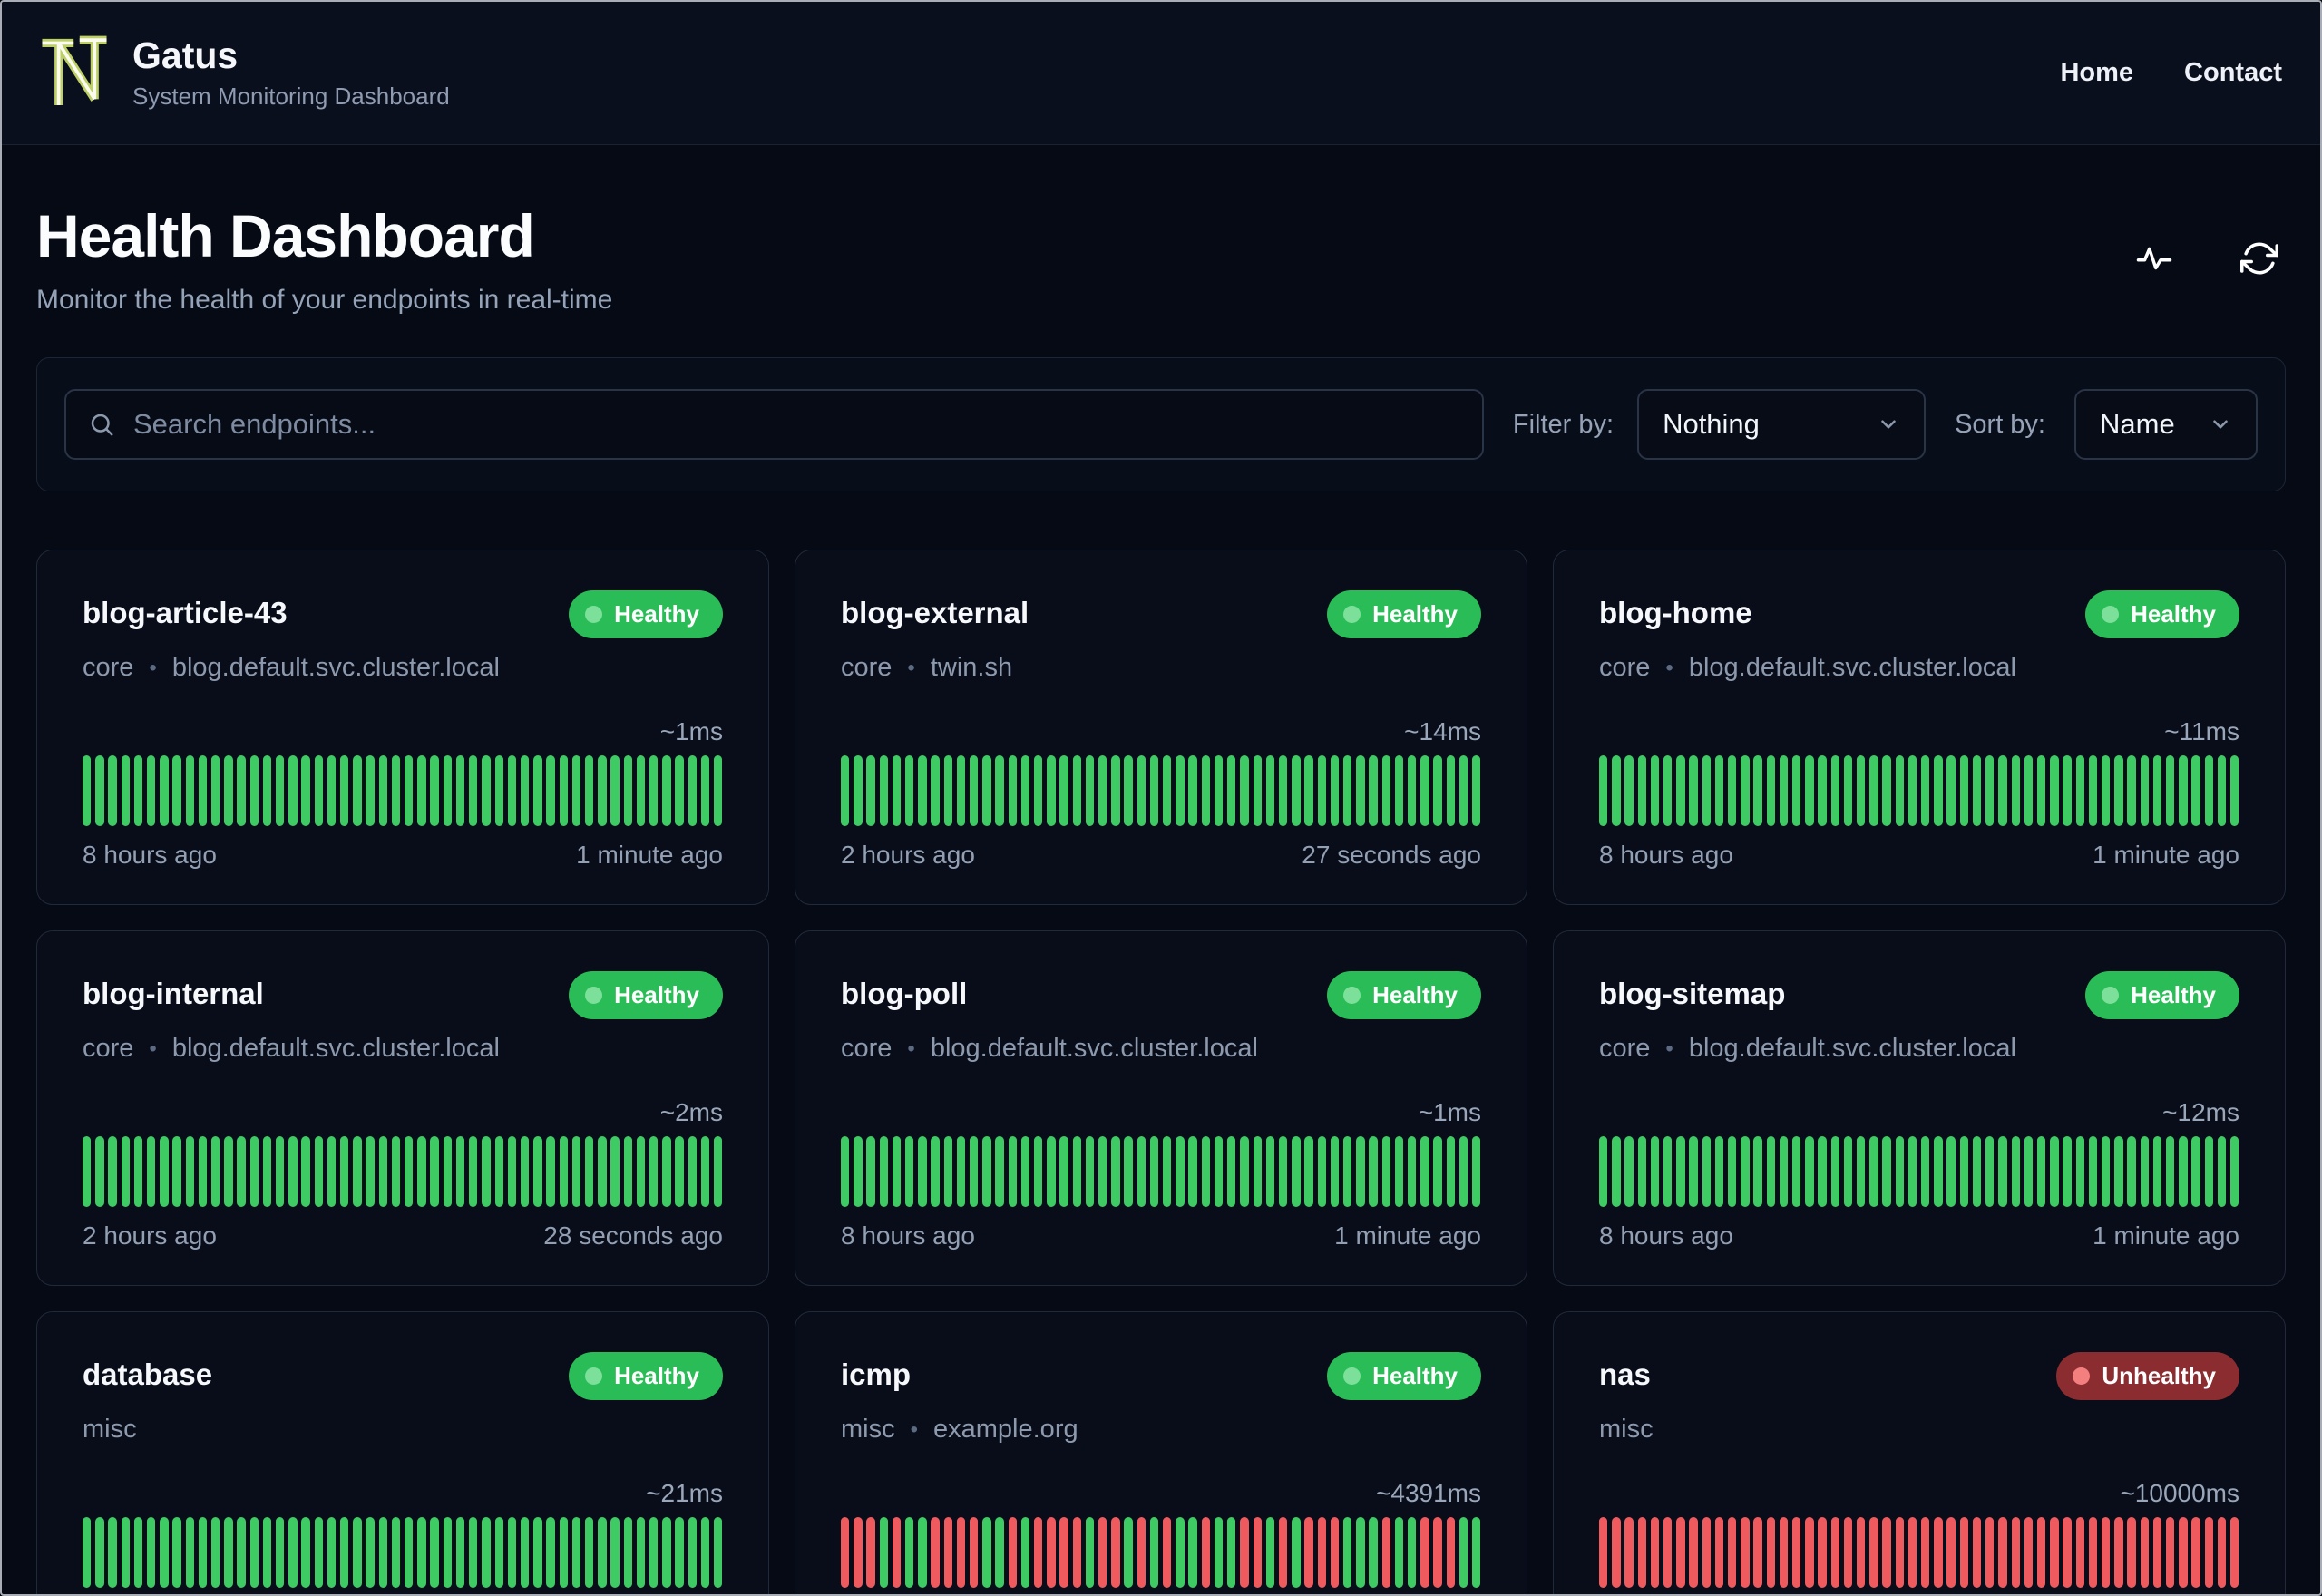 This screenshot has width=2322, height=1596. I want to click on search-icon, so click(102, 425).